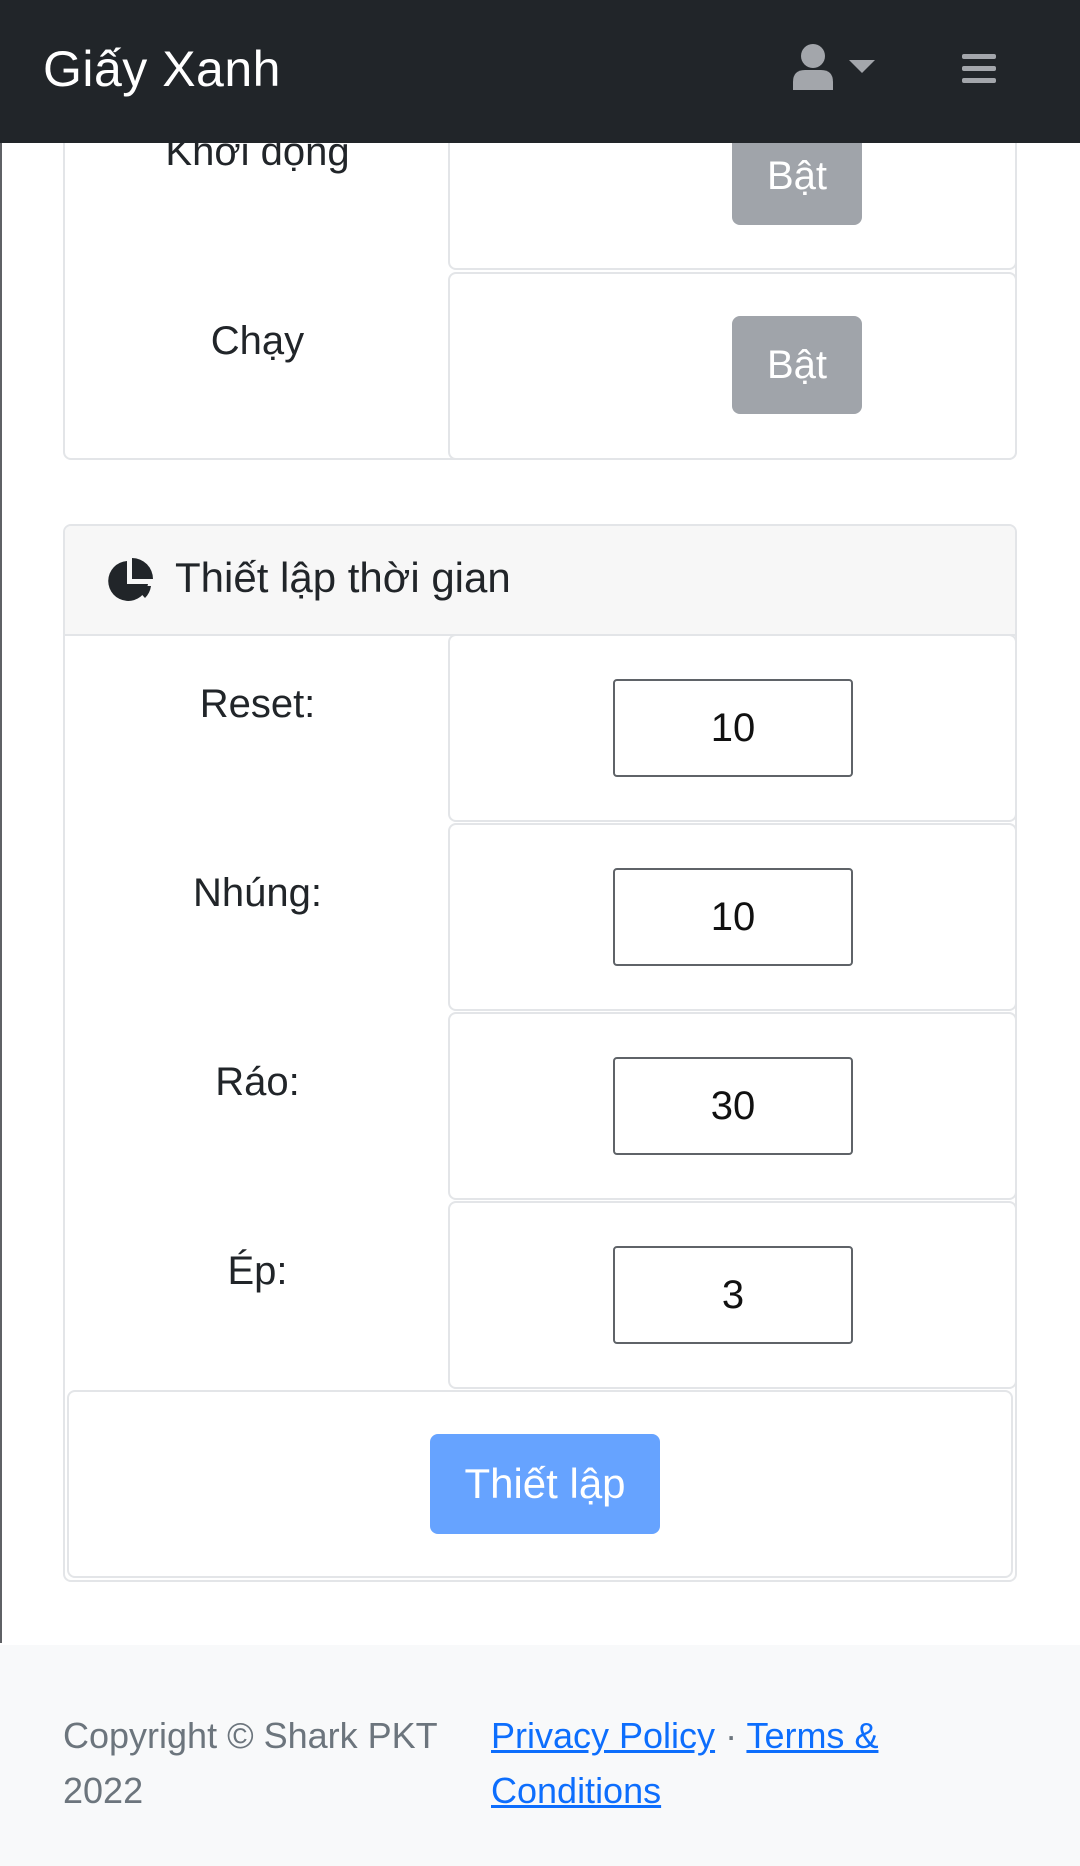  Describe the element at coordinates (343, 577) in the screenshot. I see `card-title: Thiết lập thời gian` at that location.